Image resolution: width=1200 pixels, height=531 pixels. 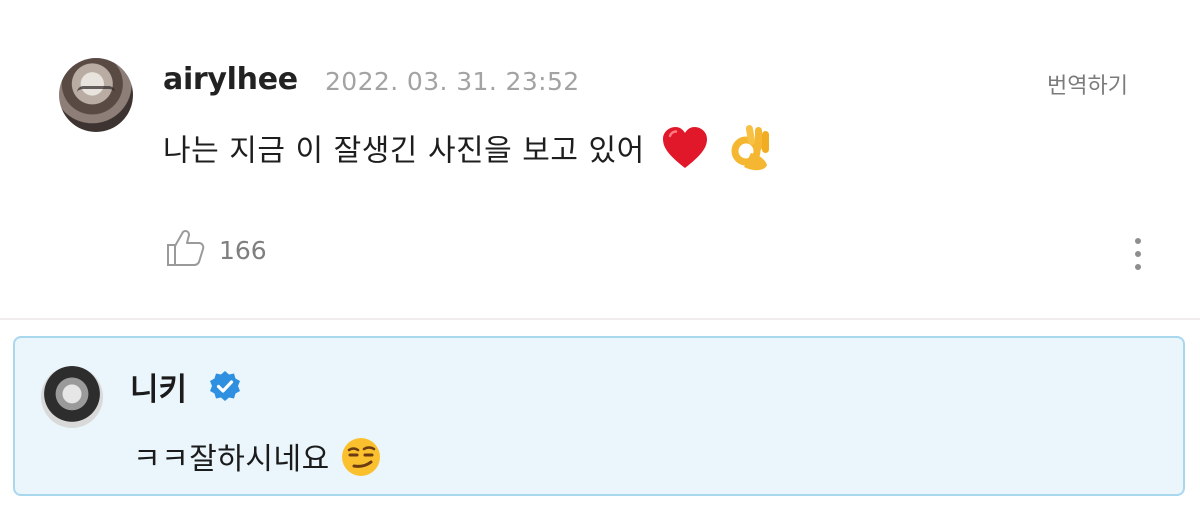 I want to click on more-options-icon, so click(x=1138, y=254).